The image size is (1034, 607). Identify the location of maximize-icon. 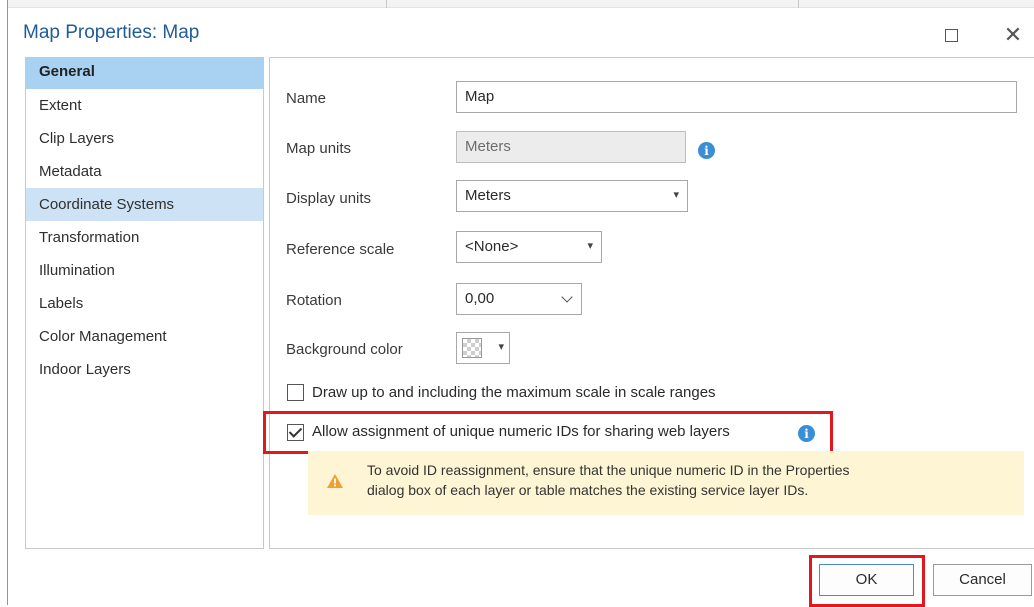
(951, 35).